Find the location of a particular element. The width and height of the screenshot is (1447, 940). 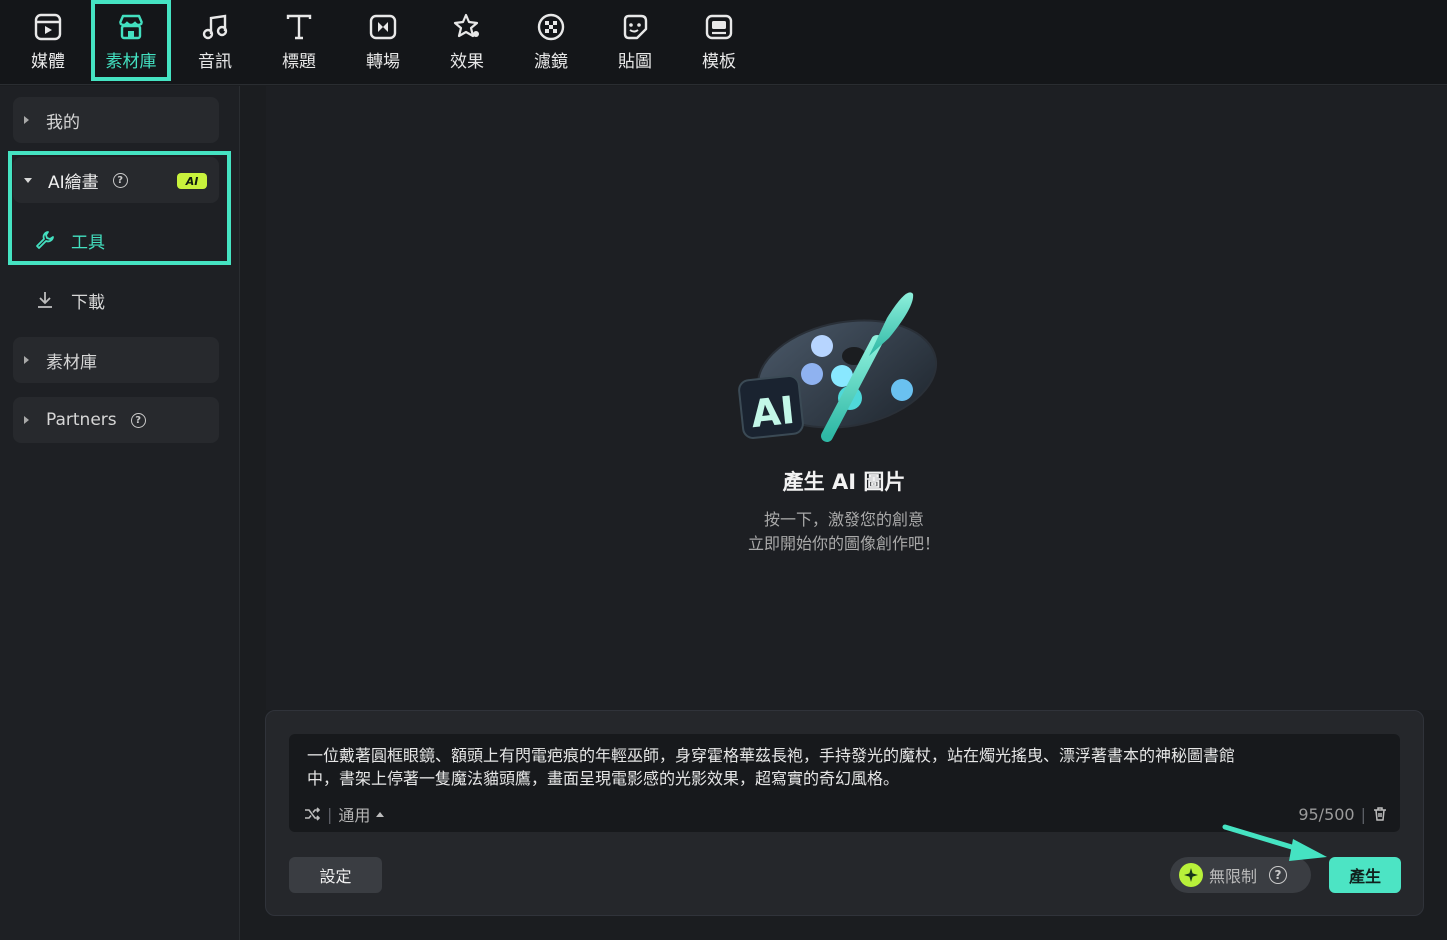

tab-effects: 效果 is located at coordinates (467, 41).